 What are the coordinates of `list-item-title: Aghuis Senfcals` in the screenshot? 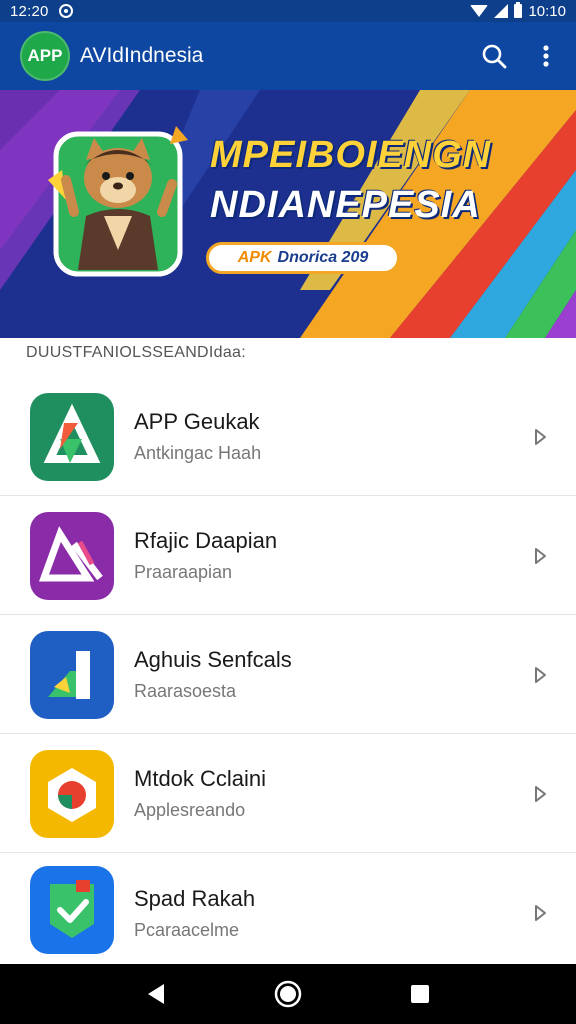 It's located at (213, 659).